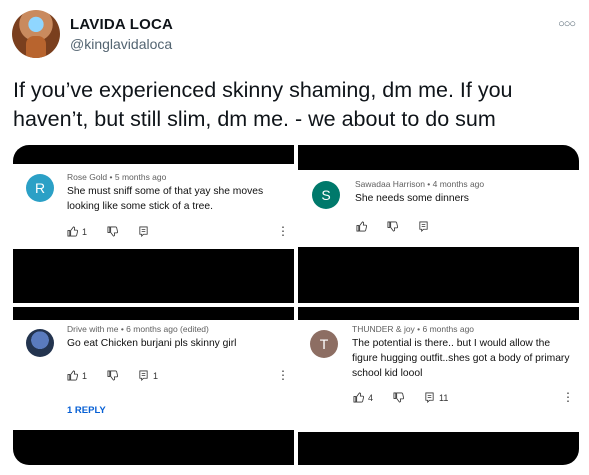 The height and width of the screenshot is (475, 589). Describe the element at coordinates (122, 375) in the screenshot. I see `comment-actions: 1 1` at that location.